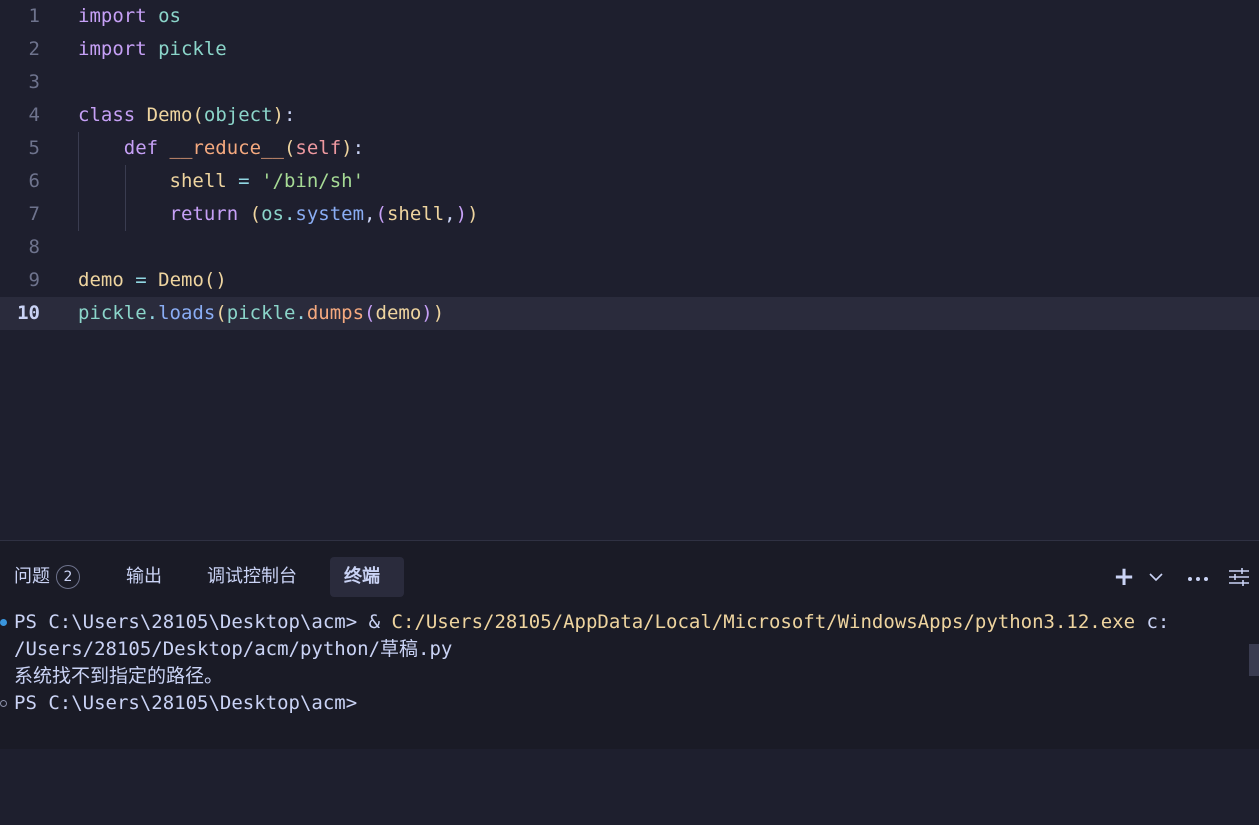 The width and height of the screenshot is (1259, 825). I want to click on code-text: pickle.loads(pickle.dumps(demo)), so click(261, 313).